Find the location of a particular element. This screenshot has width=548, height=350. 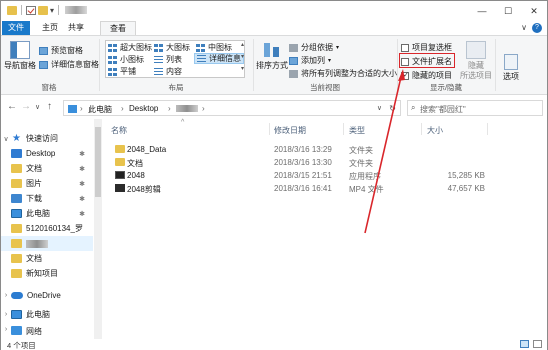

details-pane-label: 详细信息窗格 is located at coordinates (75, 64).